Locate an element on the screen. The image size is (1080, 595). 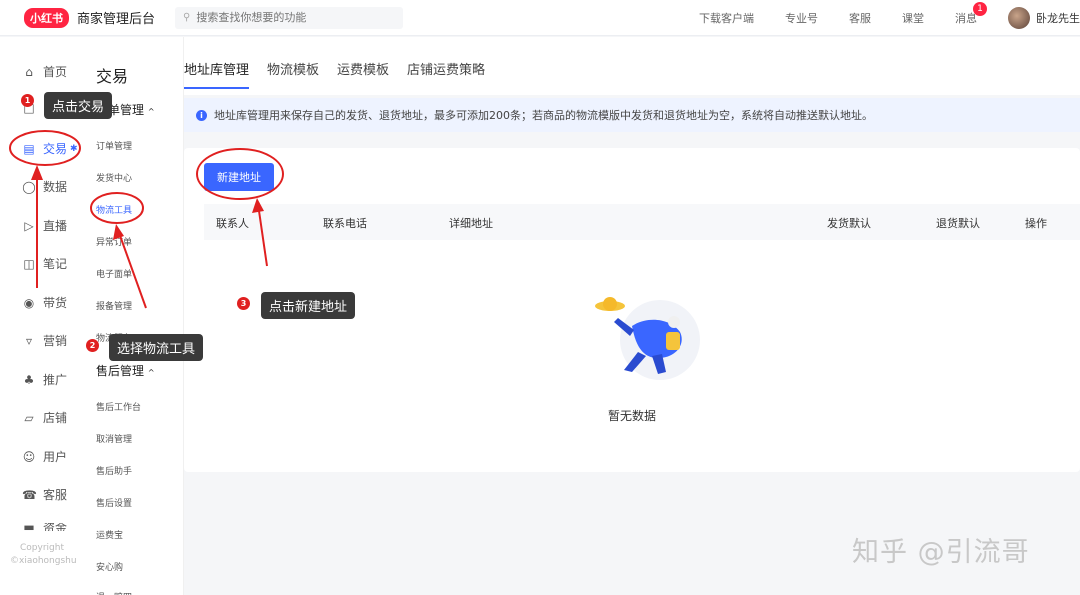
wallet-icon: ▬ is located at coordinates (29, 527).